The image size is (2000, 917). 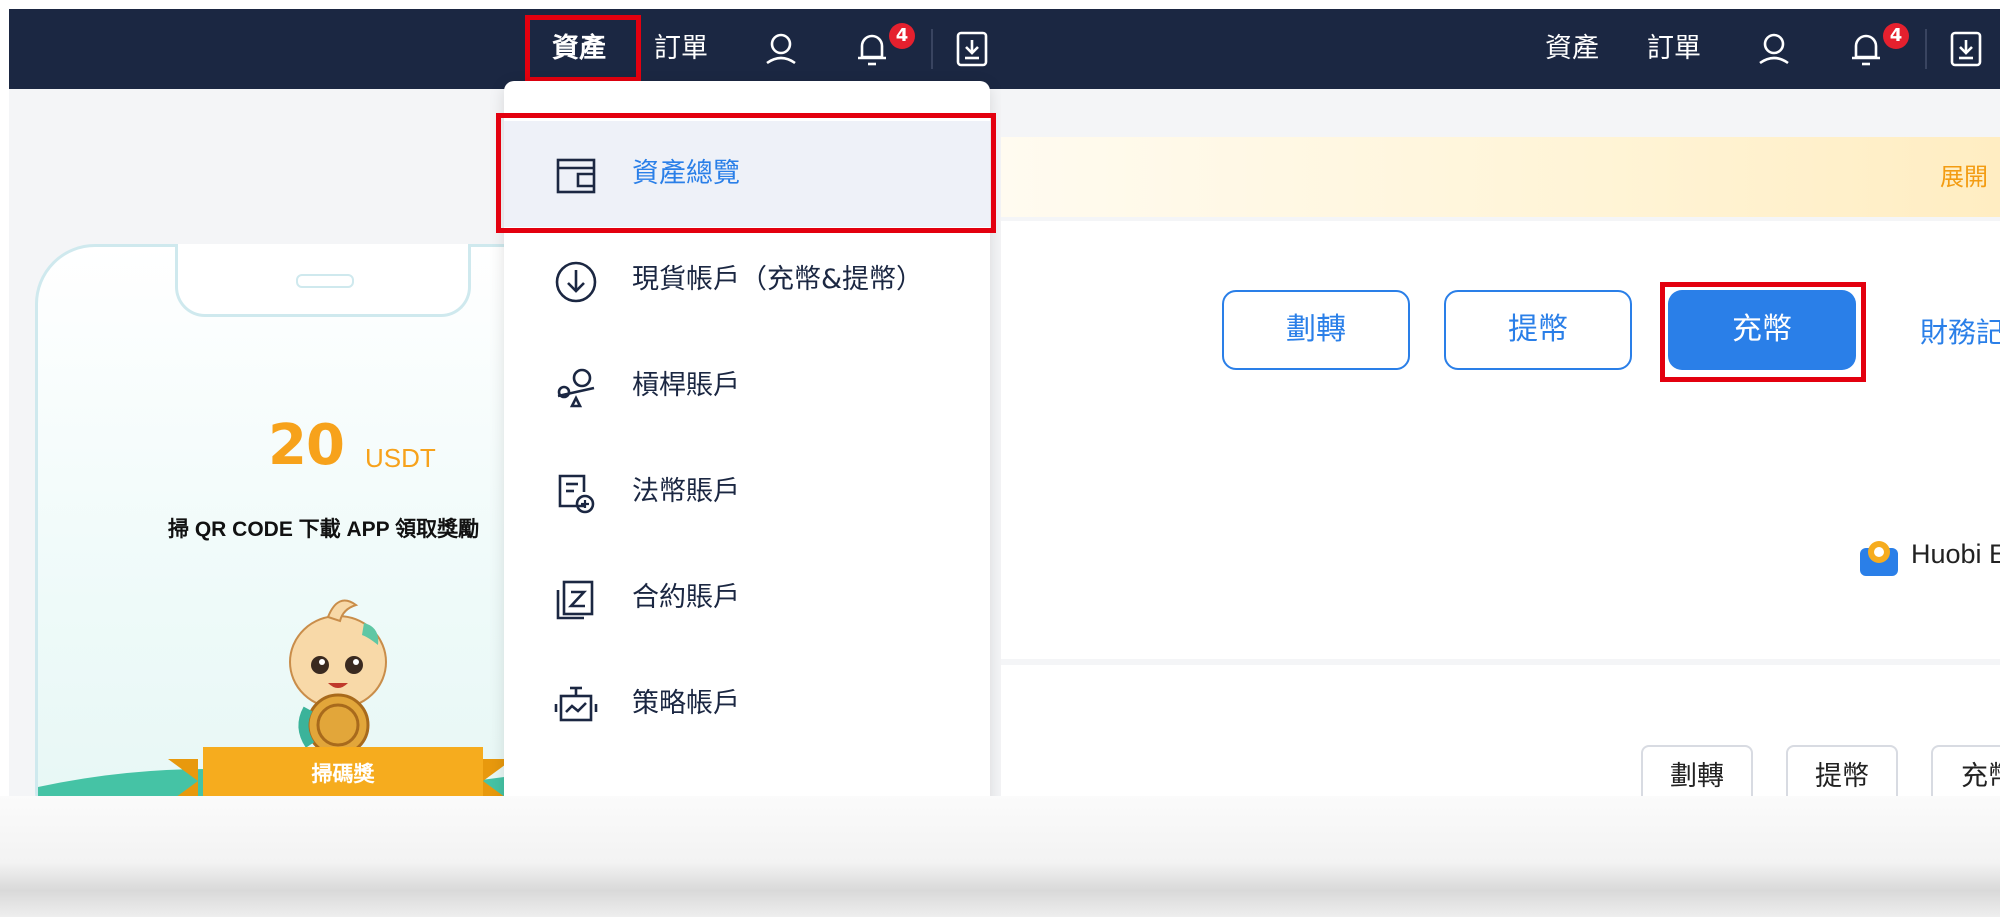 What do you see at coordinates (1955, 554) in the screenshot?
I see `huobi-brand-text: Huobi E` at bounding box center [1955, 554].